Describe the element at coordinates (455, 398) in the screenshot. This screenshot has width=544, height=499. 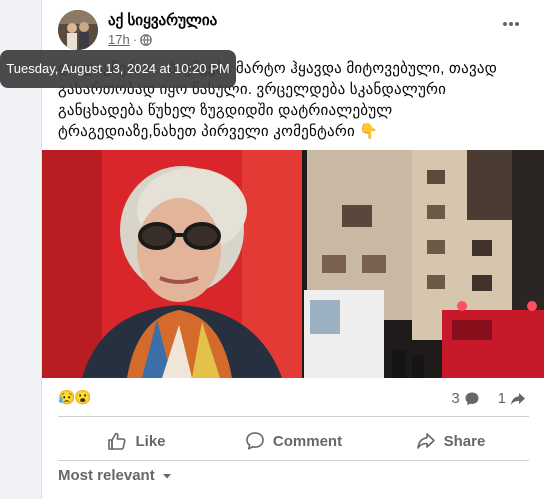
I see `comment-count-value: 3` at that location.